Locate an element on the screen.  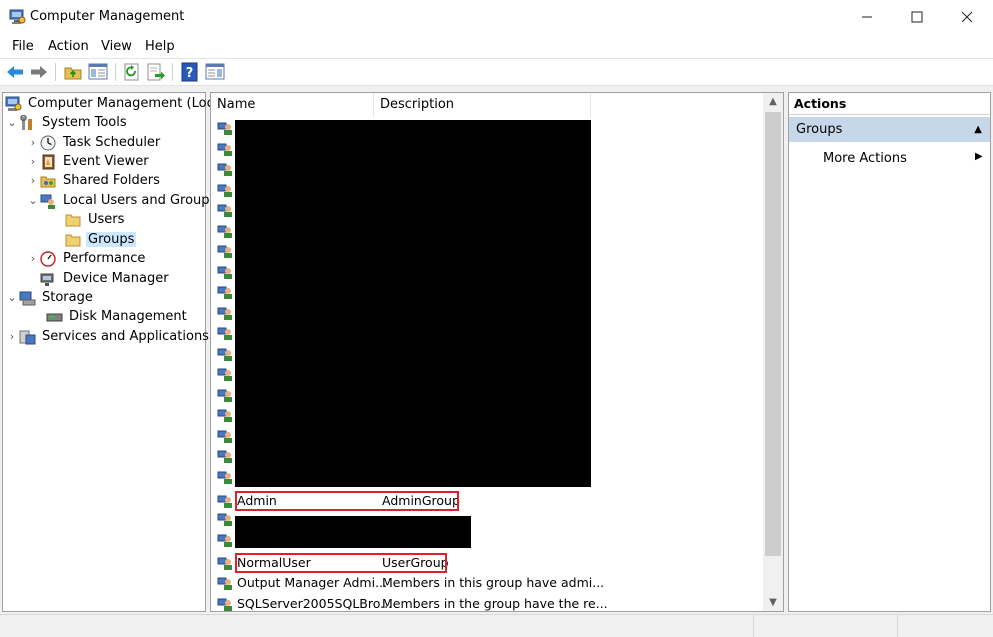
scrollbar-thumb is located at coordinates (773, 334).